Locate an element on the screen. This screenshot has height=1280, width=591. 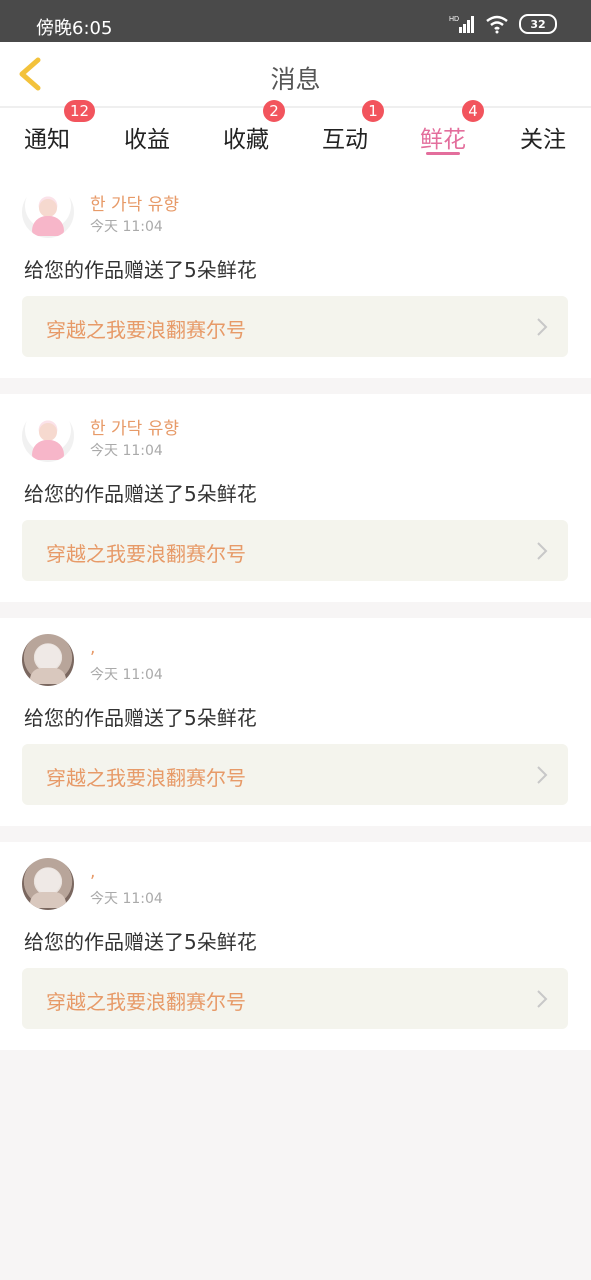
tab-earnings: 收益 is located at coordinates (159, 139).